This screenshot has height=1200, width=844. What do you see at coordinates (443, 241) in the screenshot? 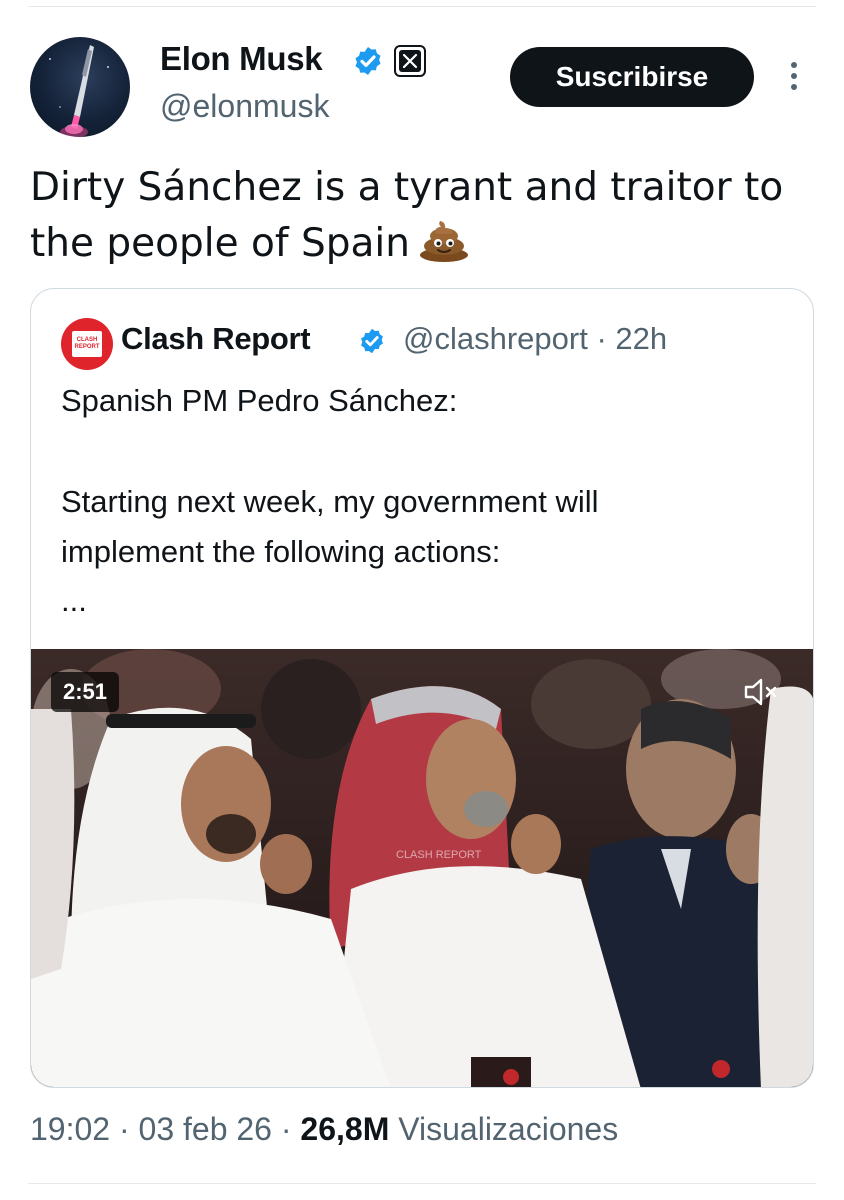
I see `pile-of-poo-icon` at bounding box center [443, 241].